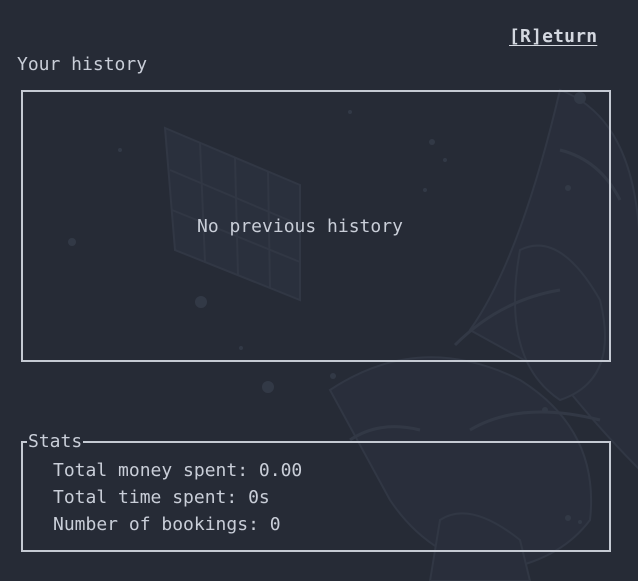  I want to click on empty-history-message: No previous history, so click(300, 226).